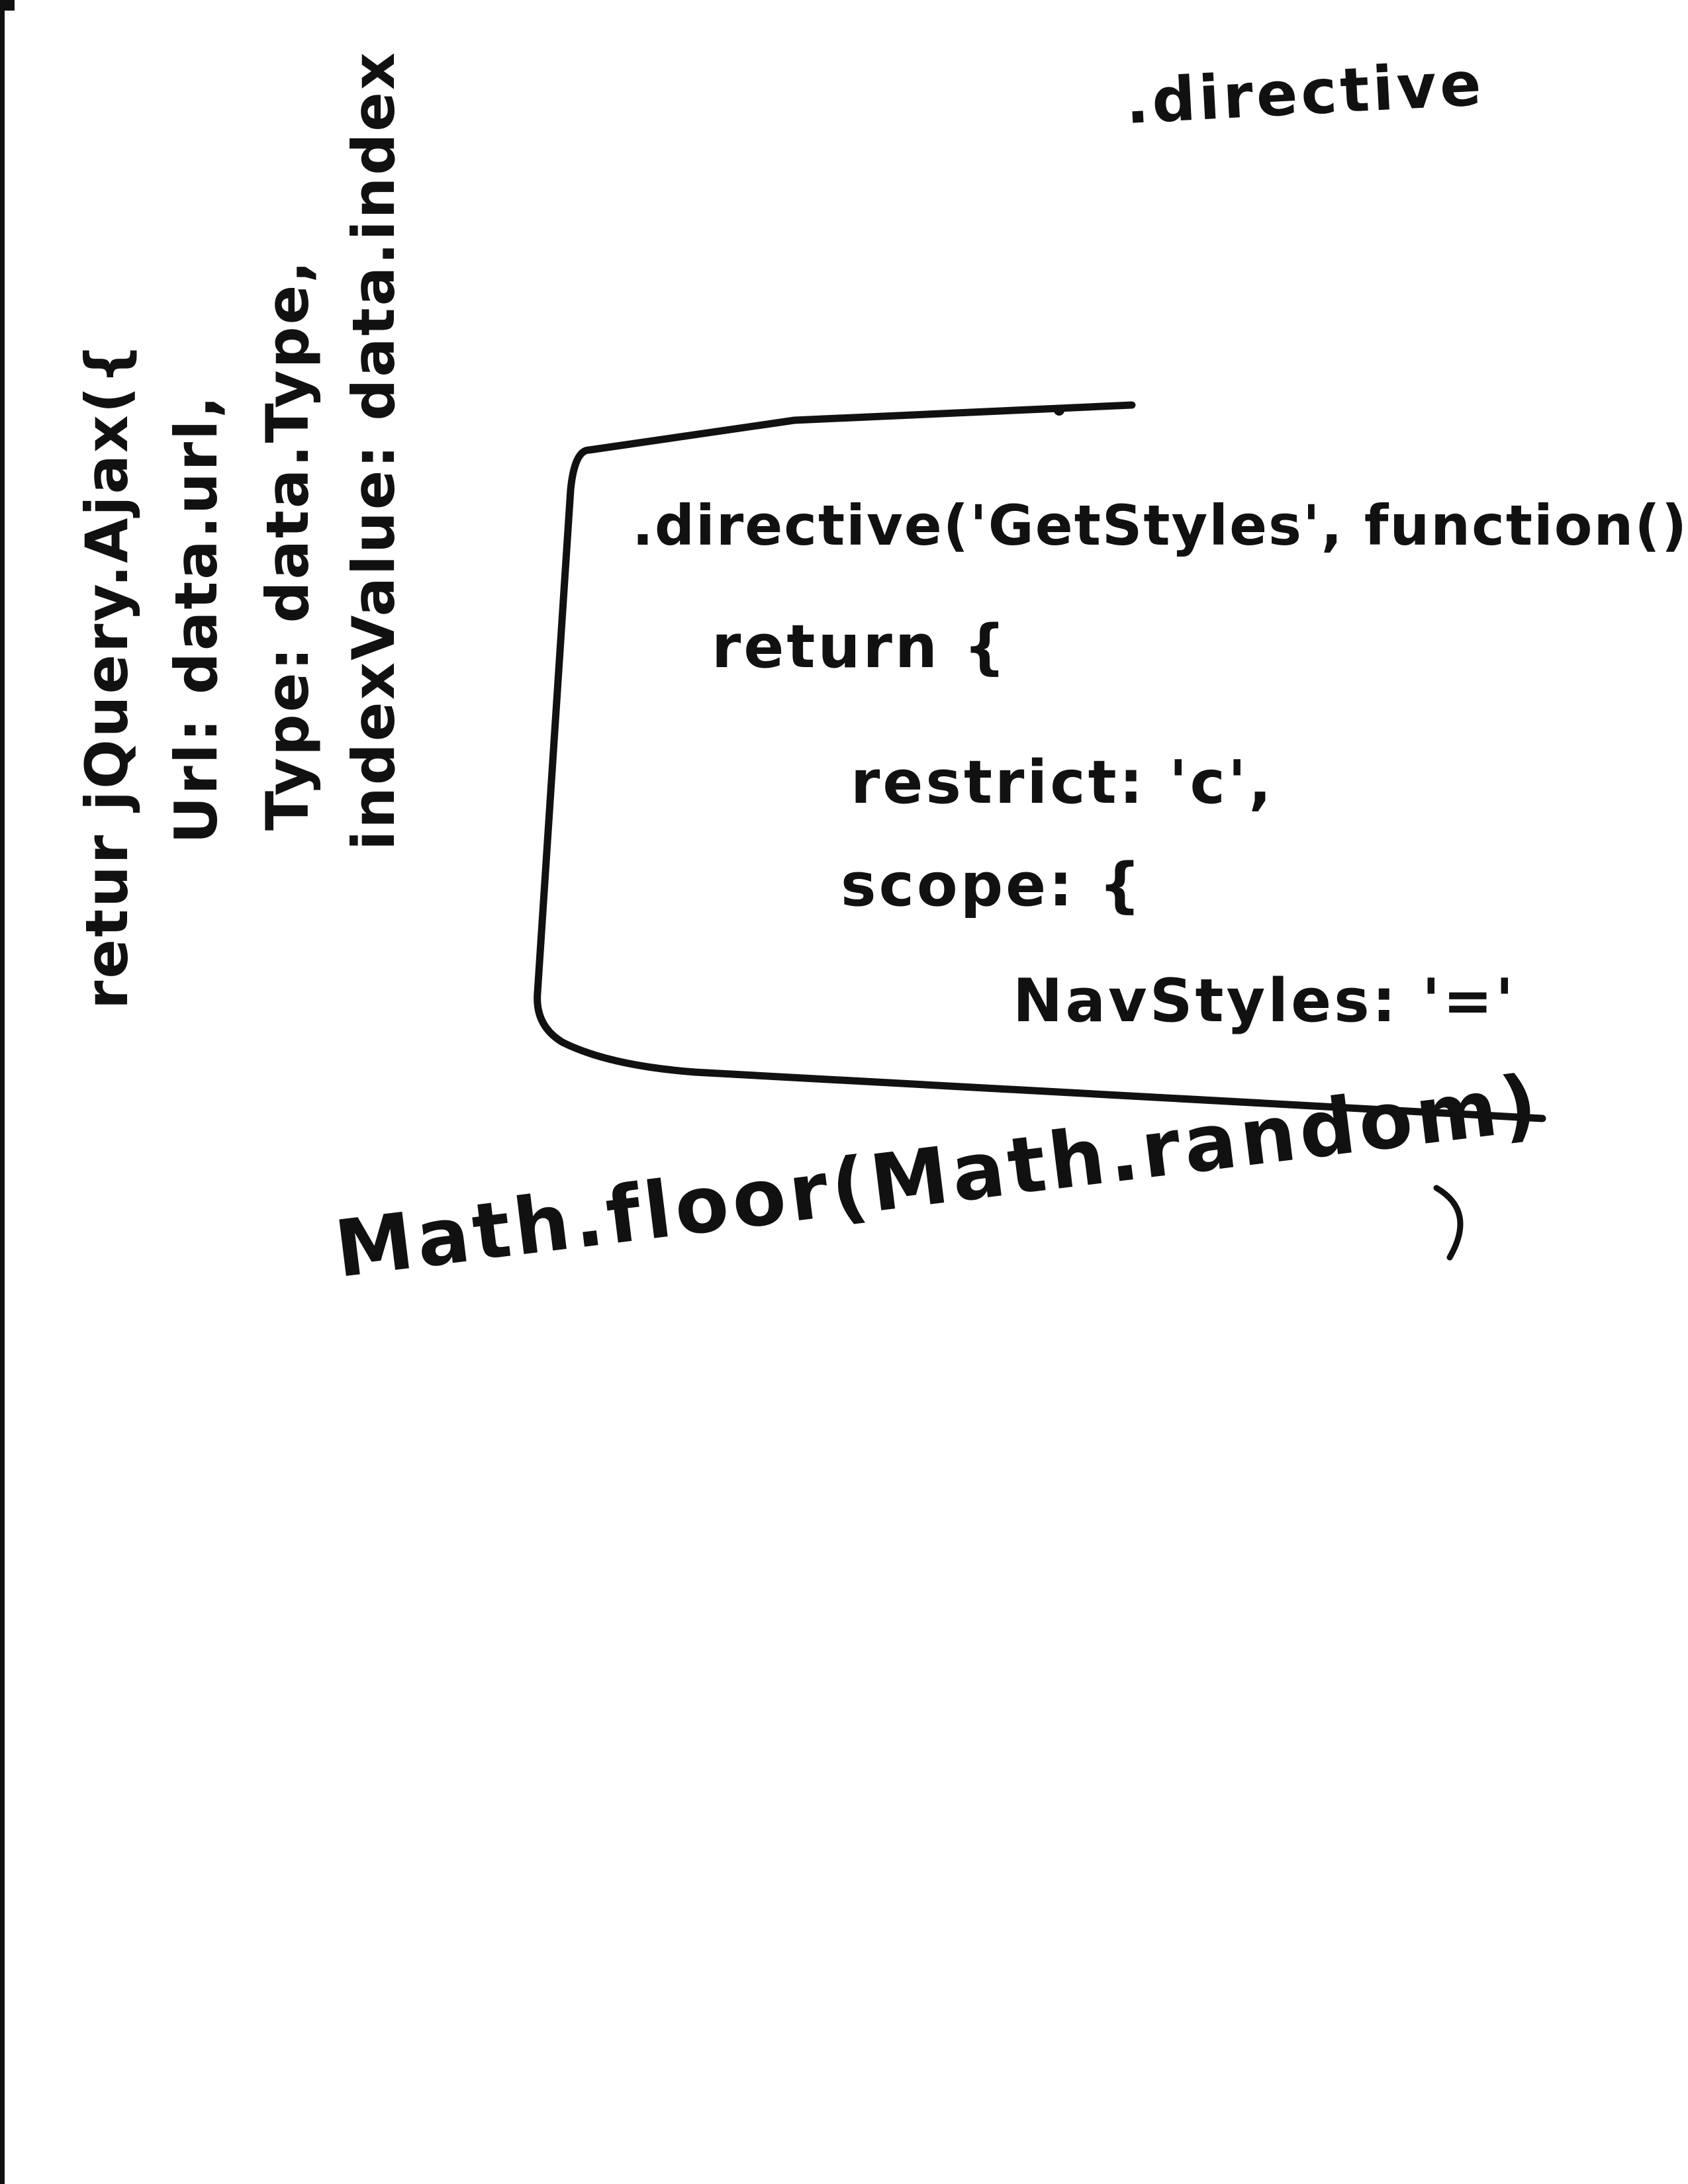 This screenshot has height=2184, width=1688. Describe the element at coordinates (860, 647) in the screenshot. I see `code-line-return: return {` at that location.